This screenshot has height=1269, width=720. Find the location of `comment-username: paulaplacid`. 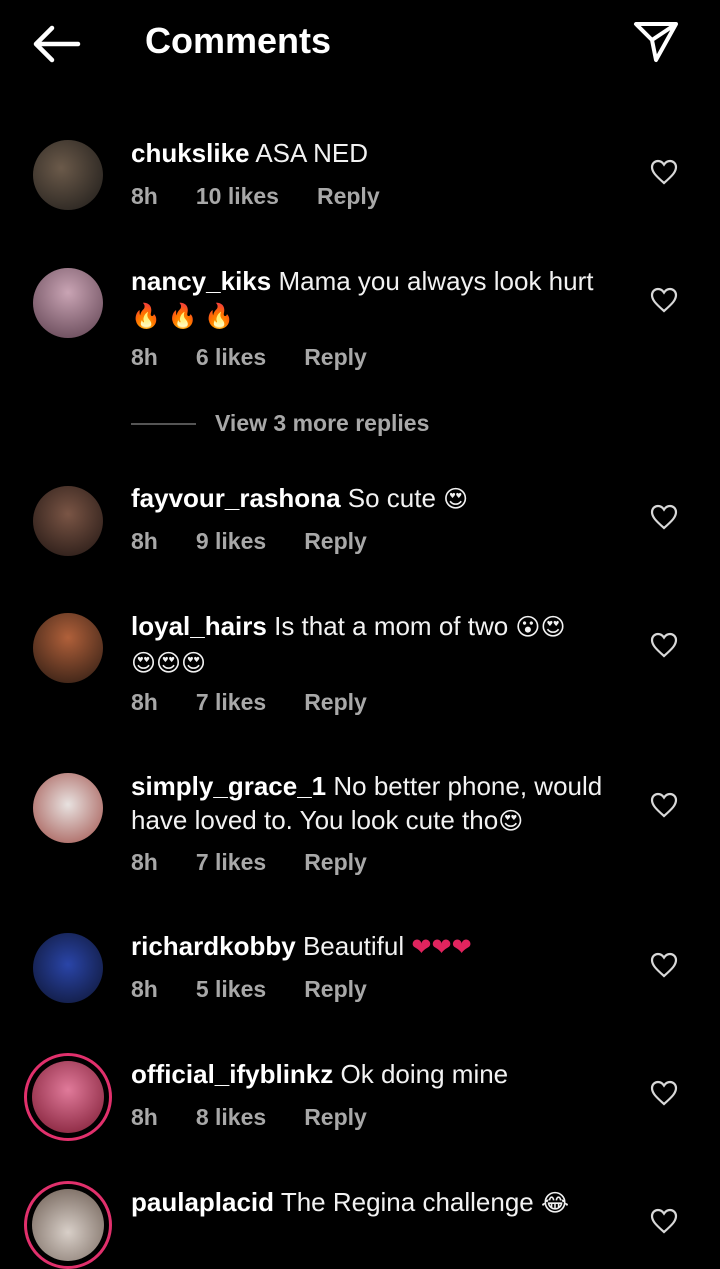

comment-username: paulaplacid is located at coordinates (202, 1202).